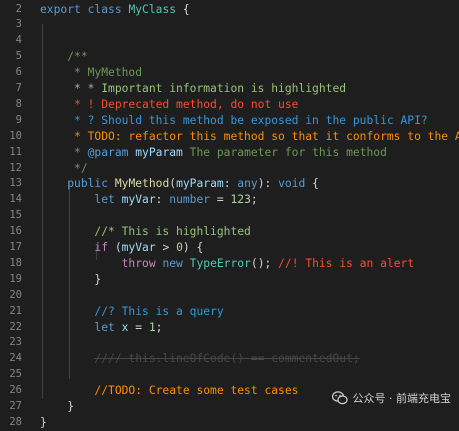  Describe the element at coordinates (166, 247) in the screenshot. I see `code-token: >` at that location.